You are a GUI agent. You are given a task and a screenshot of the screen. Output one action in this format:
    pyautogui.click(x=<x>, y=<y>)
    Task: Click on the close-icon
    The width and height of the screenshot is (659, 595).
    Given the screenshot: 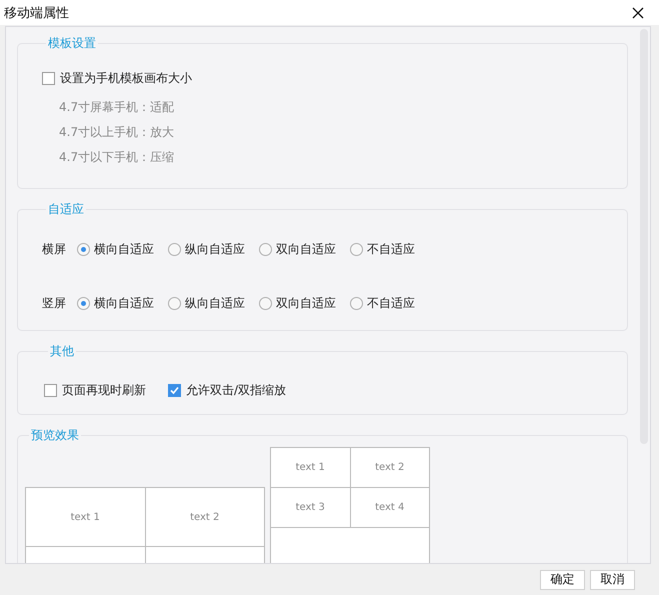 What is the action you would take?
    pyautogui.click(x=638, y=12)
    